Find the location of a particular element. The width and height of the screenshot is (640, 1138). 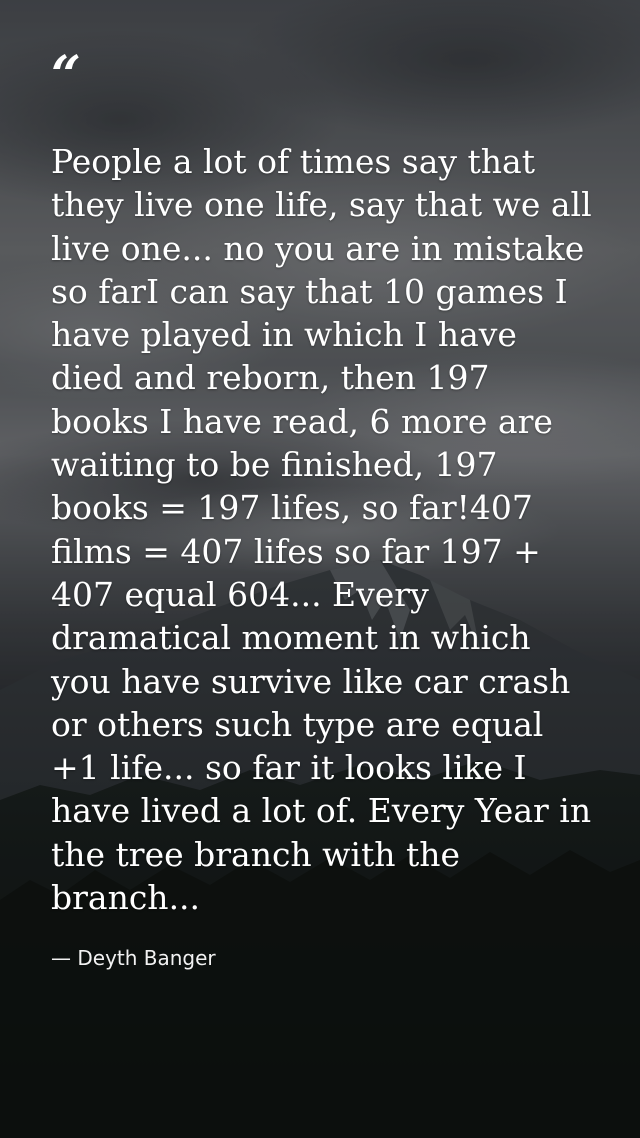

quote-author: — Deyth Banger is located at coordinates (133, 958).